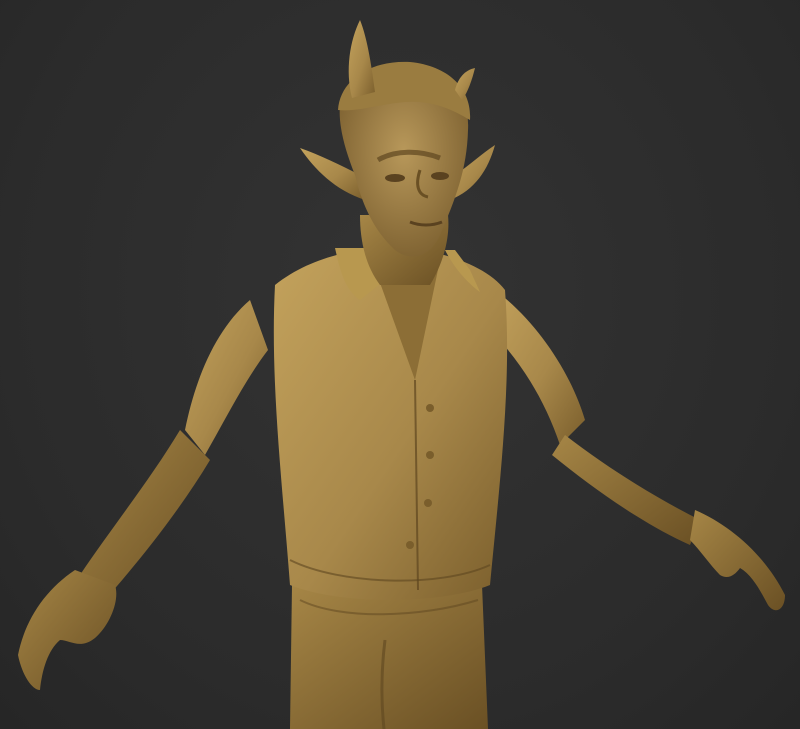 Image resolution: width=800 pixels, height=729 pixels. Describe the element at coordinates (67, 630) in the screenshot. I see `left-hand` at that location.